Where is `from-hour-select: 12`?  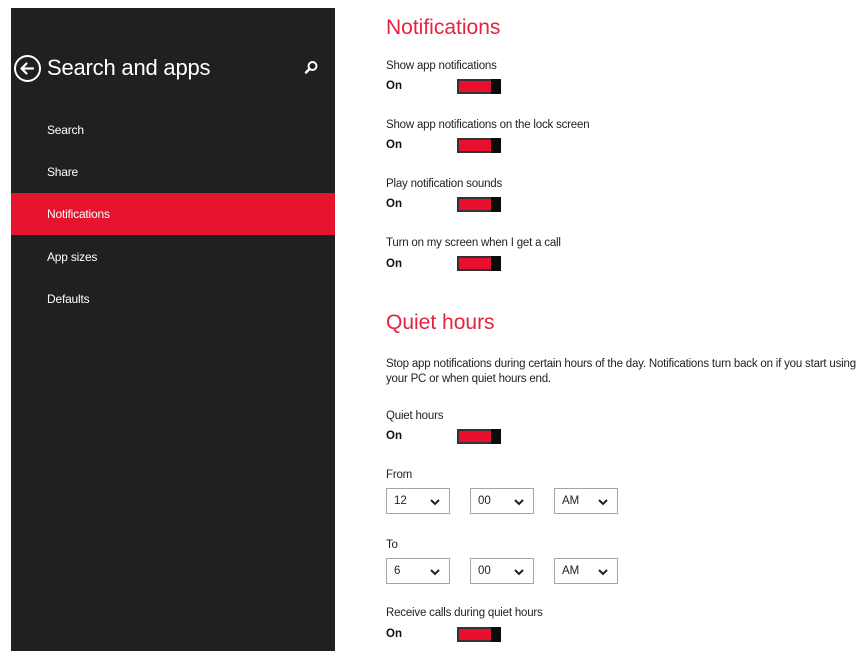
from-hour-select: 12 is located at coordinates (418, 501).